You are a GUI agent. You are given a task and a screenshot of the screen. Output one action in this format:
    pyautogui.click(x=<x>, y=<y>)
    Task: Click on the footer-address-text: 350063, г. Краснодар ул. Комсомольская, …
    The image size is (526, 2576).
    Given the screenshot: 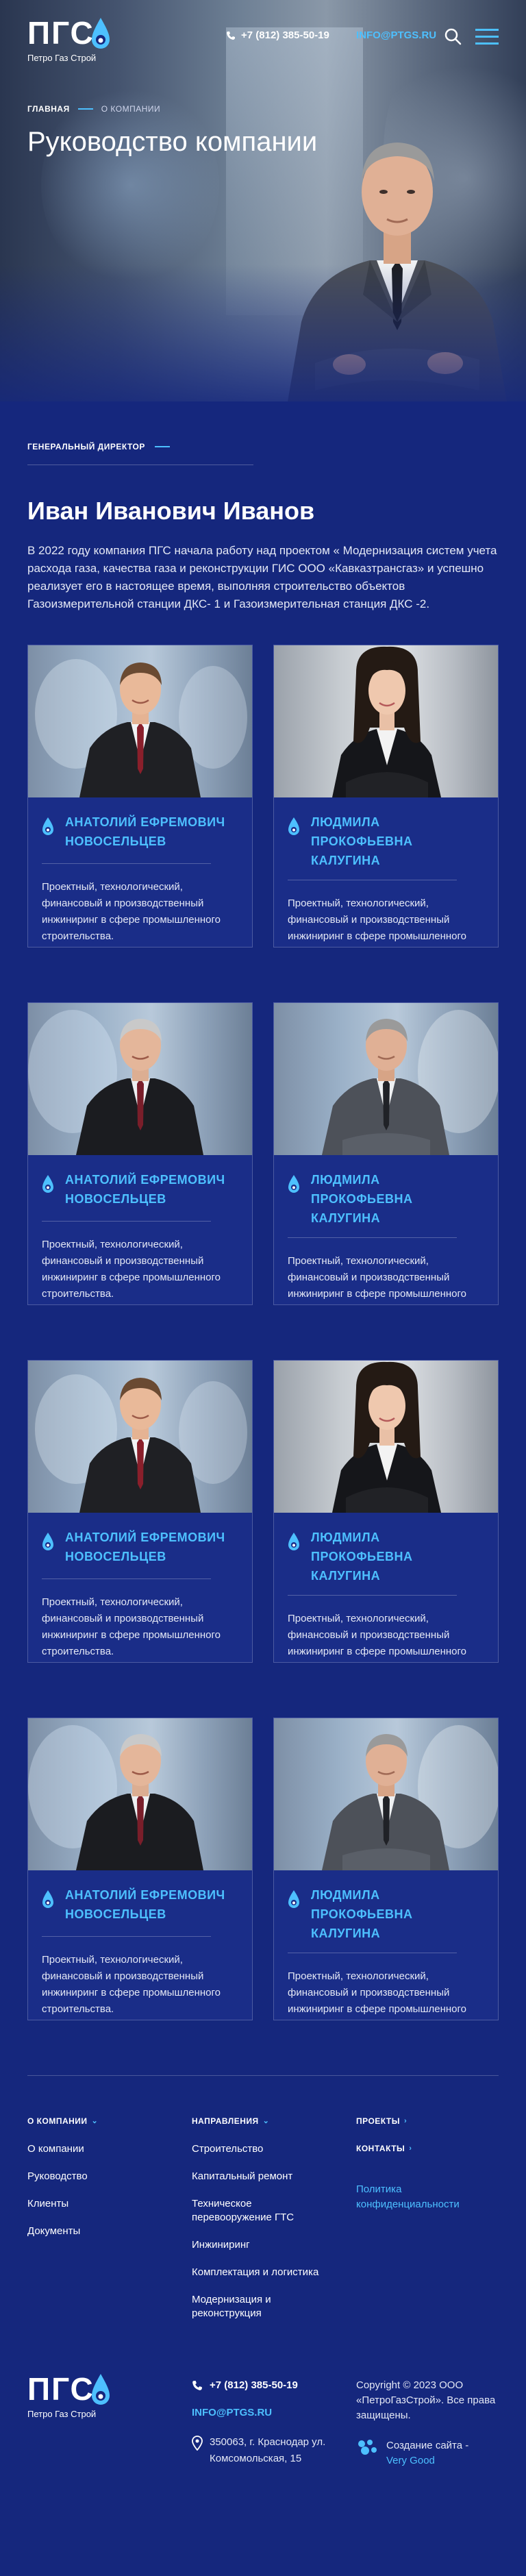 What is the action you would take?
    pyautogui.click(x=268, y=2450)
    